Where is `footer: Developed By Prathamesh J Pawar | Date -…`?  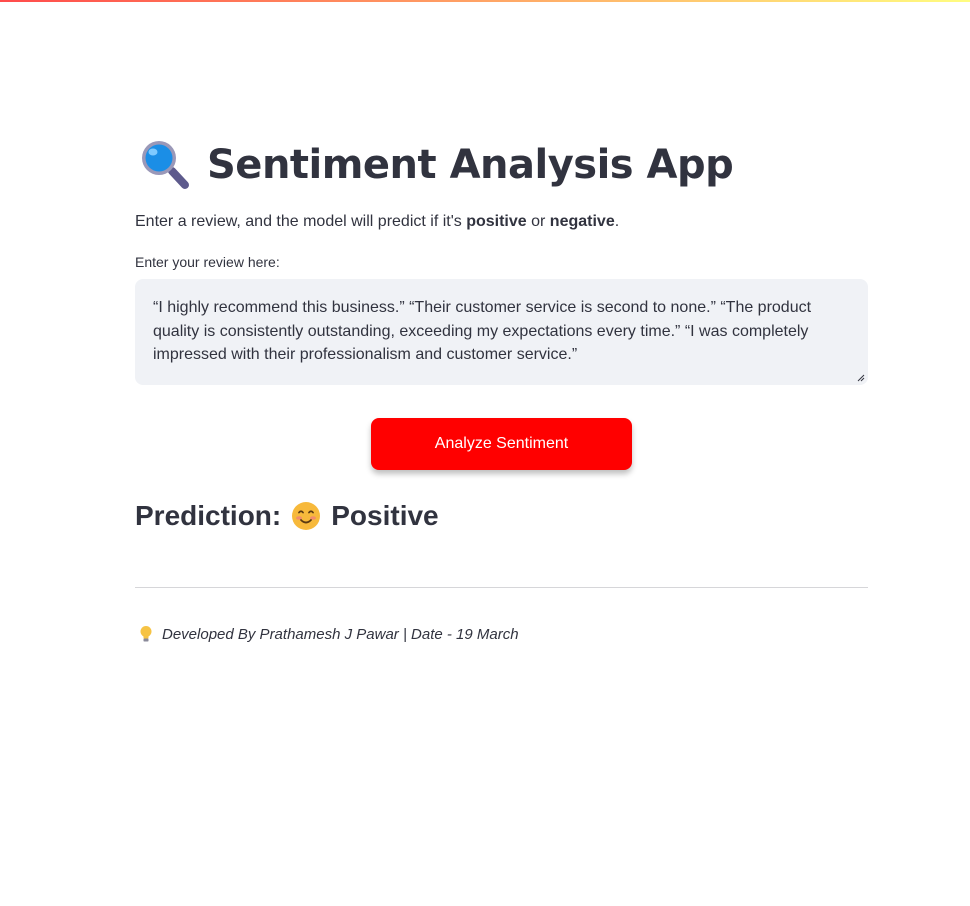 footer: Developed By Prathamesh J Pawar | Date -… is located at coordinates (501, 634).